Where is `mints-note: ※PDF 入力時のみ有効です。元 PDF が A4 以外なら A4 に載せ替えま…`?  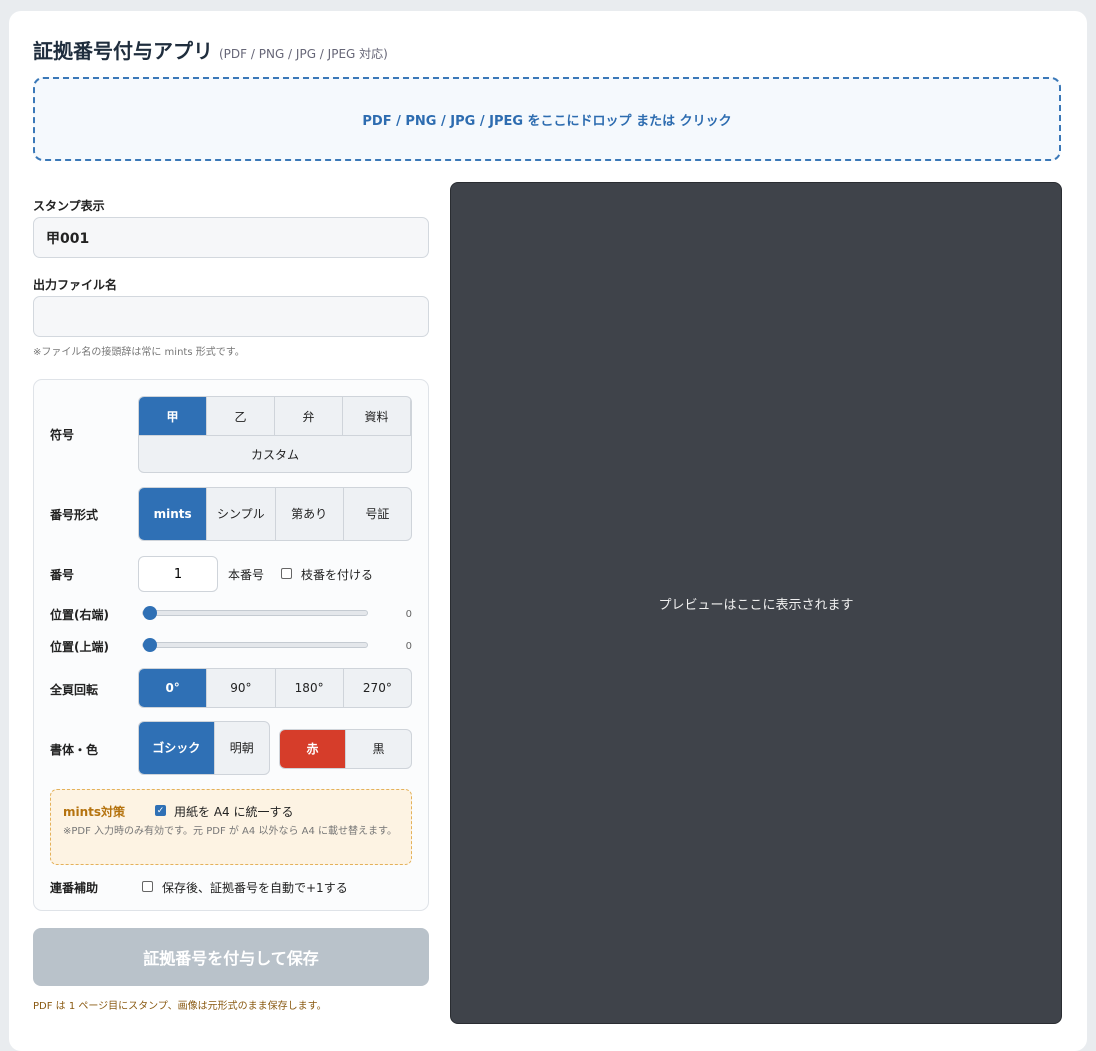
mints-note: ※PDF 入力時のみ有効です。元 PDF が A4 以外なら A4 に載せ替えま… is located at coordinates (230, 831).